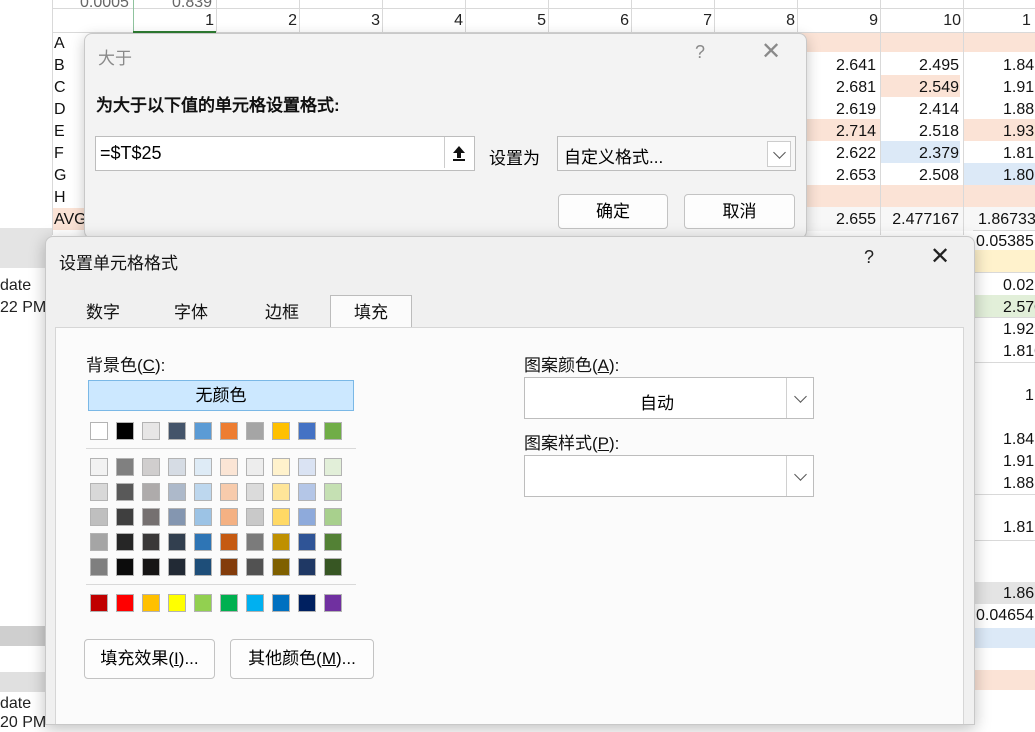 The height and width of the screenshot is (732, 1035). Describe the element at coordinates (1005, 242) in the screenshot. I see `cell-value: 0.05385` at that location.